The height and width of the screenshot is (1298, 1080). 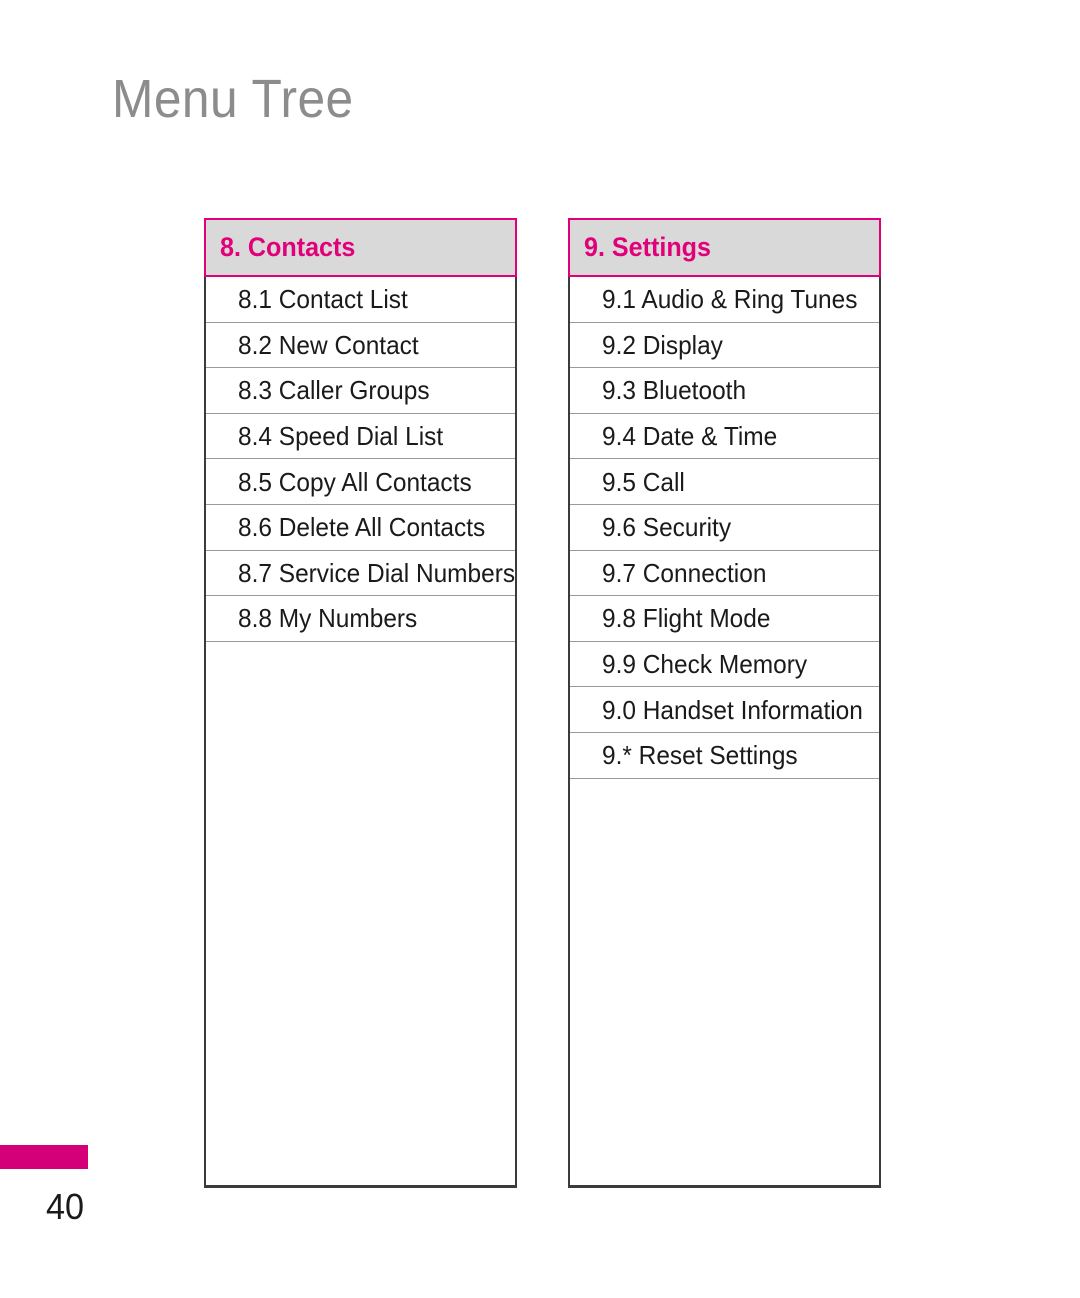 I want to click on menu-row: 8.4 Speed Dial List, so click(x=360, y=437).